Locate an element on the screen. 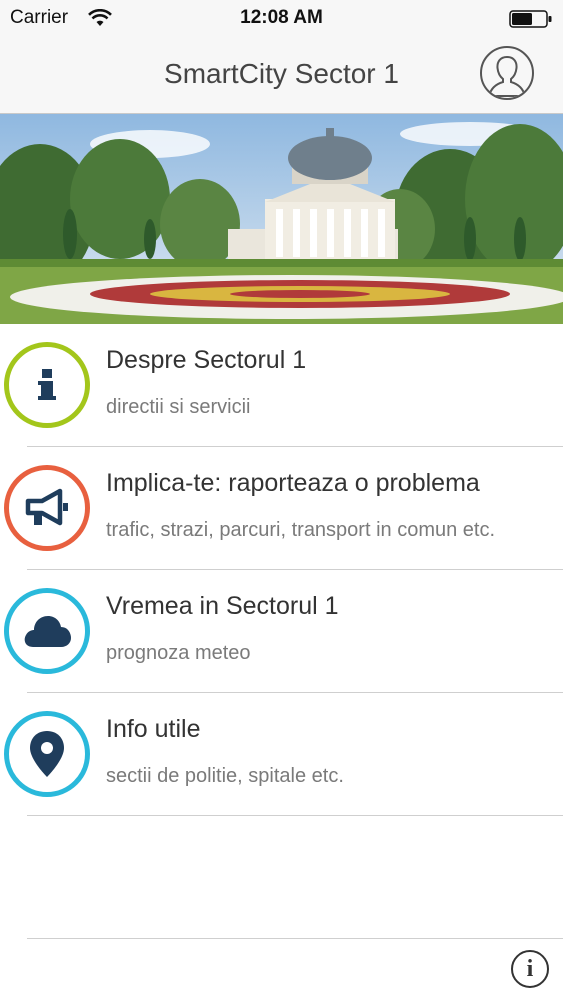 The width and height of the screenshot is (563, 1000). divider is located at coordinates (295, 815).